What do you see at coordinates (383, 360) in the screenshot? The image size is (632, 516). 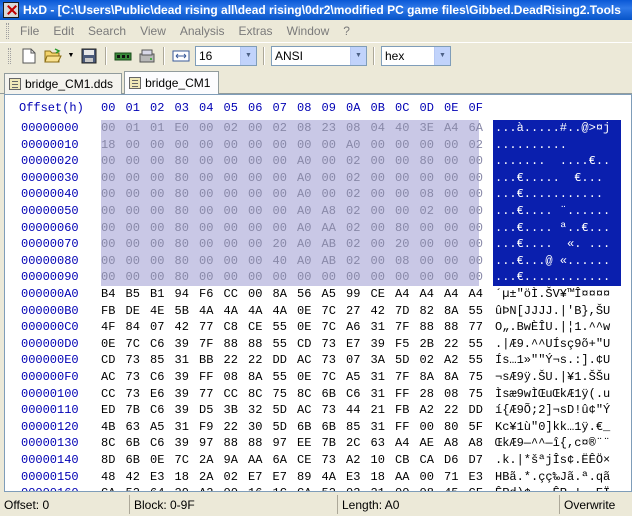 I see `hex-byte: 3A` at bounding box center [383, 360].